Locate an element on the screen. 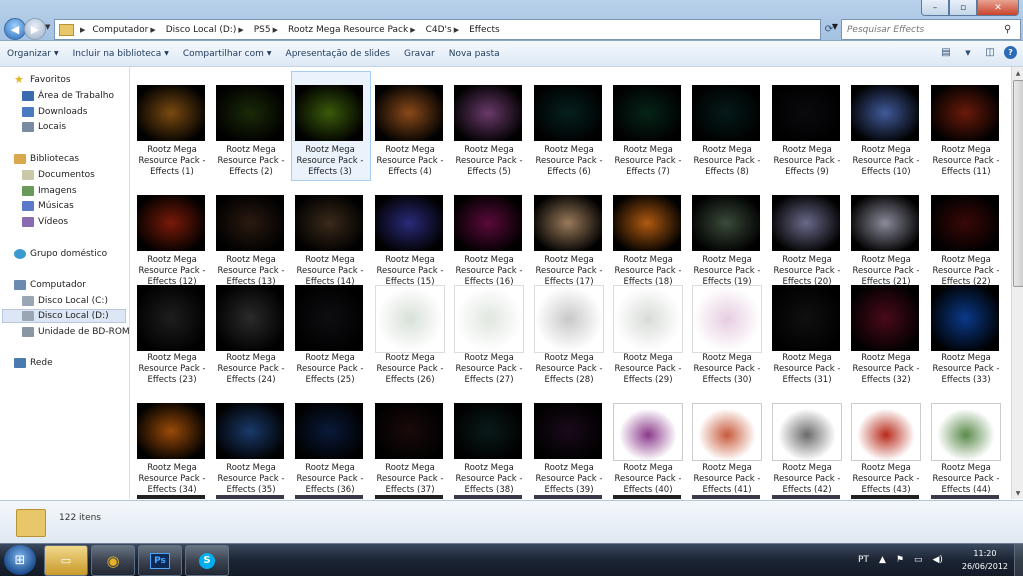 The width and height of the screenshot is (1023, 576). nav-rede: Rede is located at coordinates (33, 363).